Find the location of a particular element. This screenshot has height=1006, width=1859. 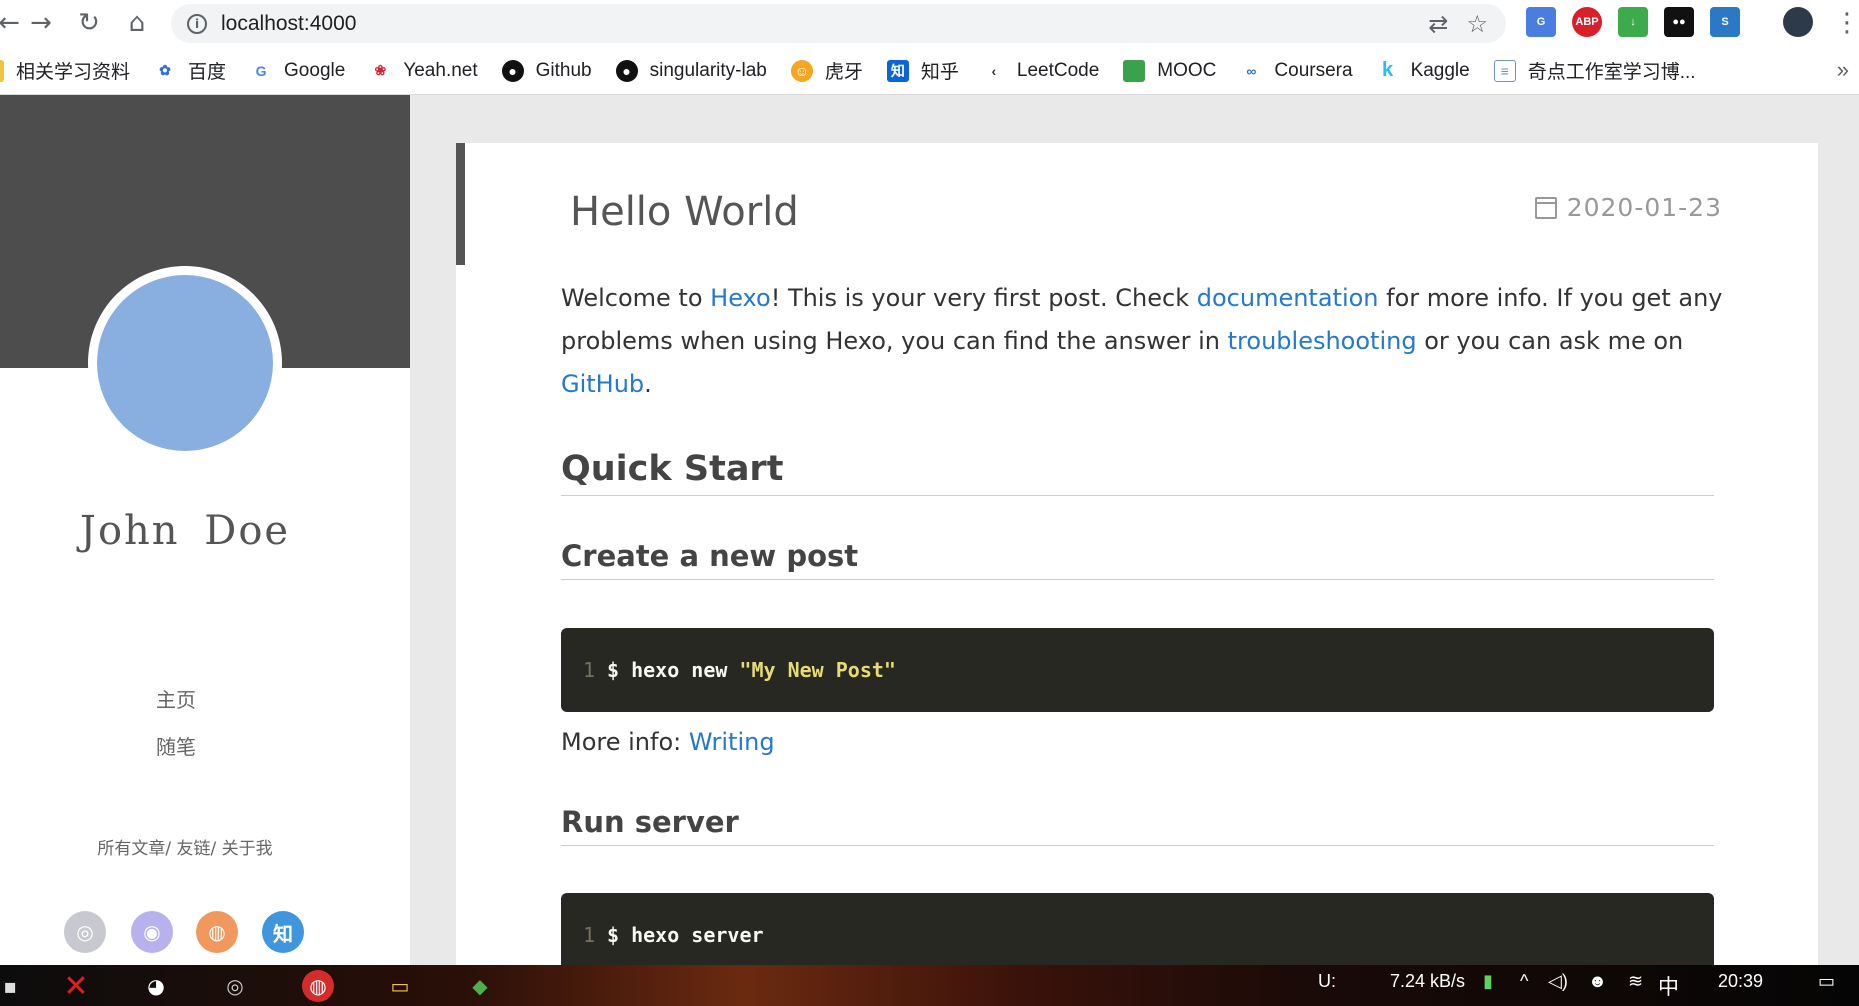

link-documentation: documentation is located at coordinates (1288, 298).